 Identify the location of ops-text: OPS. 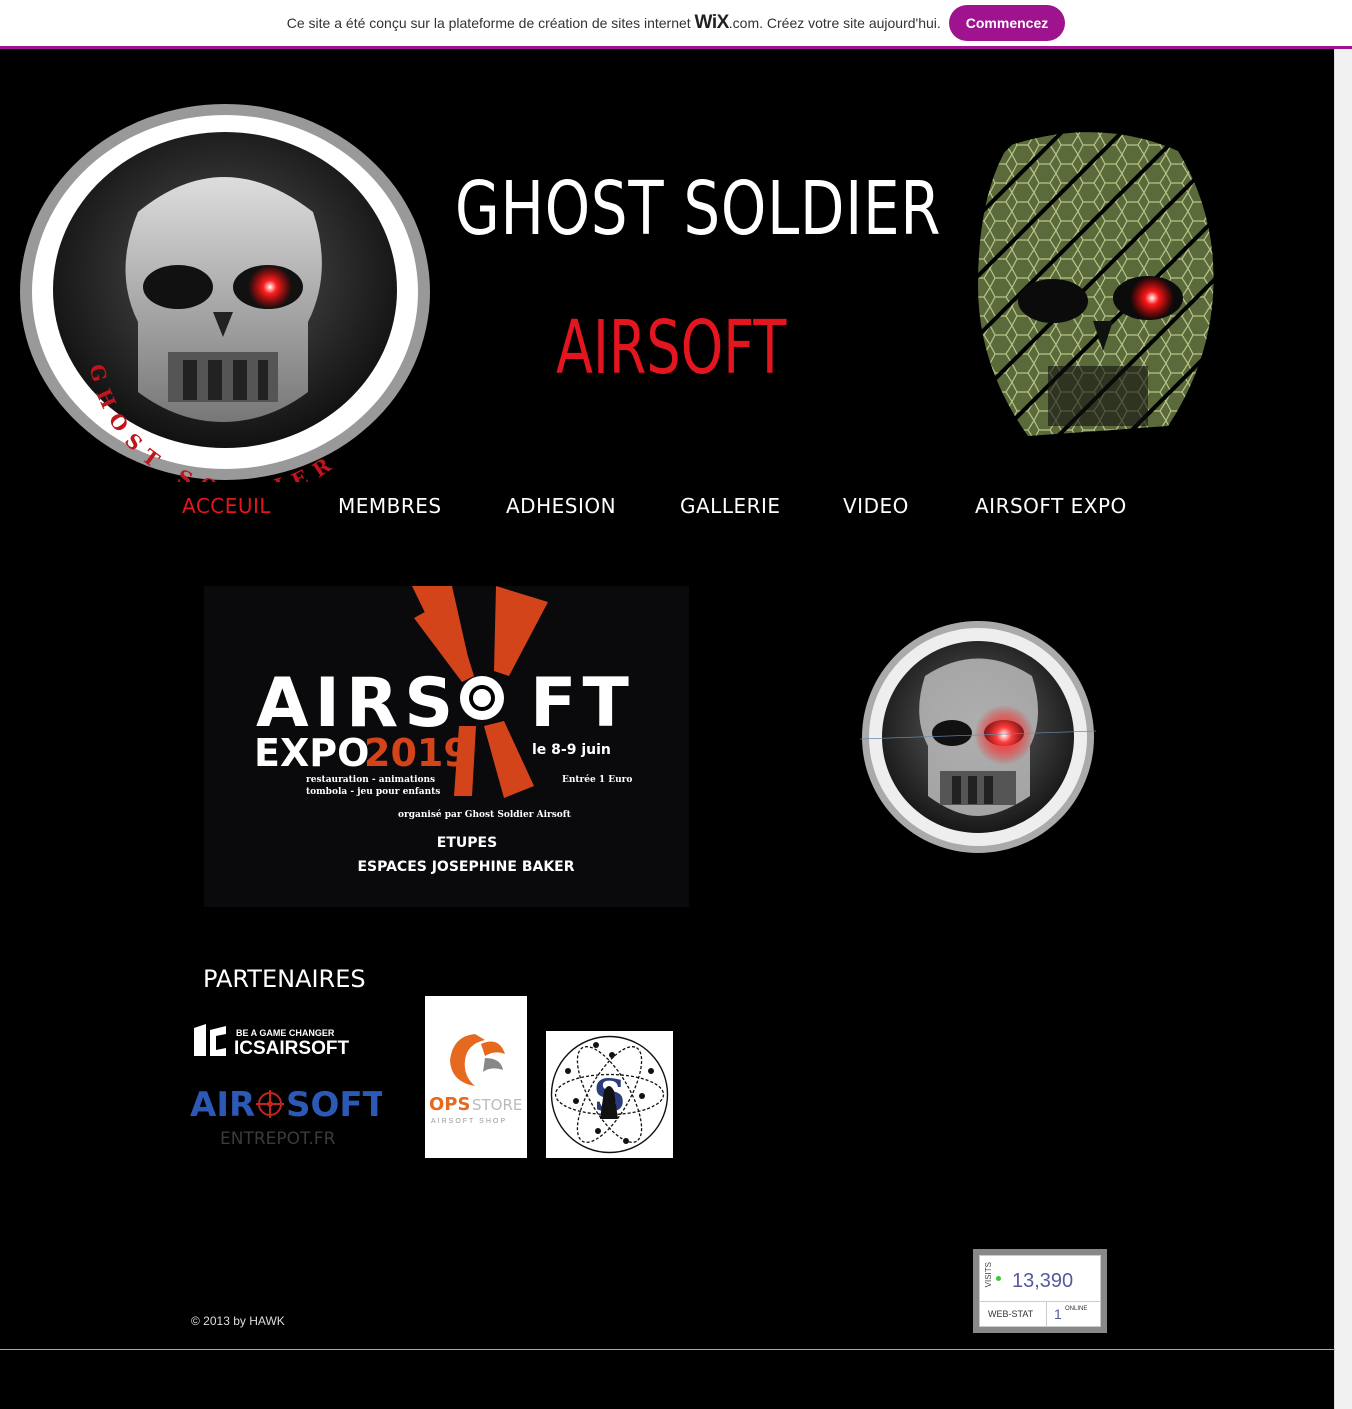
(449, 1104).